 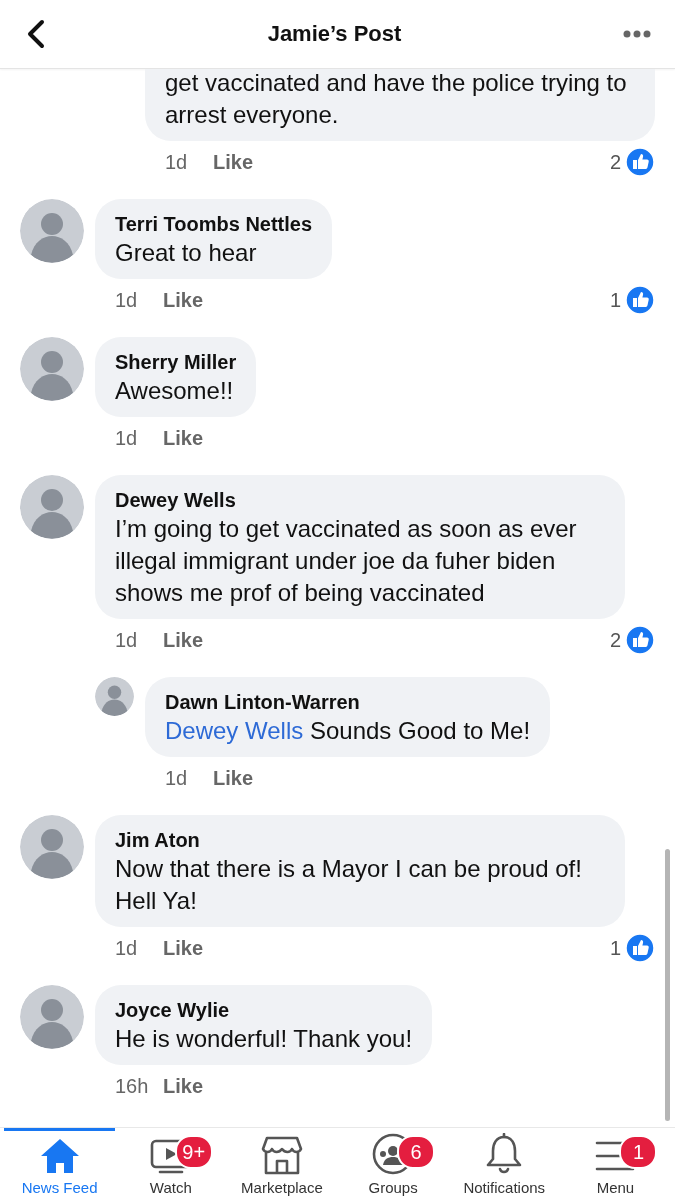 I want to click on more-icon, so click(x=637, y=34).